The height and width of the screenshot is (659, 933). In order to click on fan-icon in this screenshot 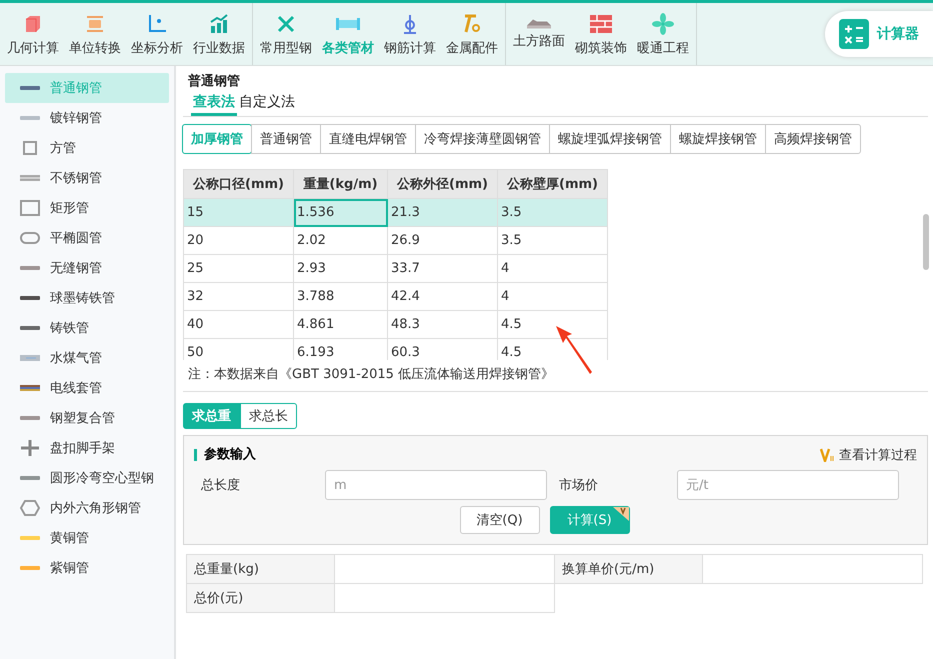, I will do `click(663, 24)`.